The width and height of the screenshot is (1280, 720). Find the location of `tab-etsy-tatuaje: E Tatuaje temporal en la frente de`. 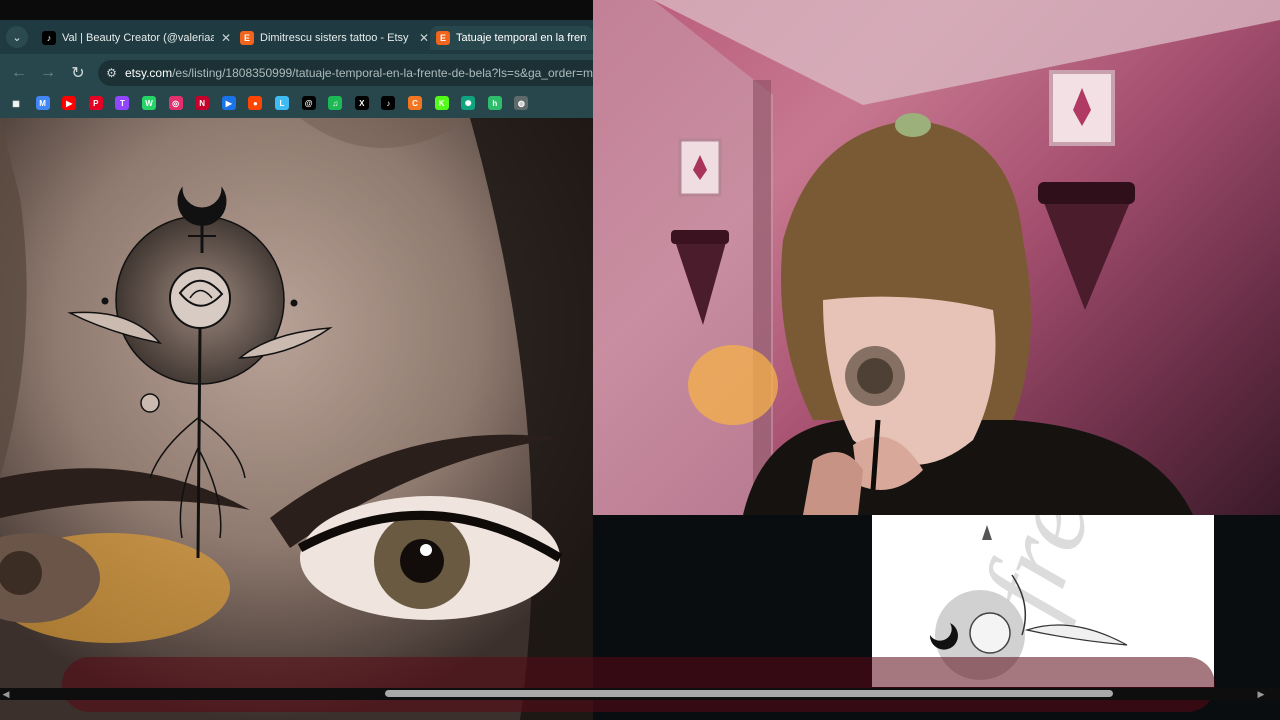

tab-etsy-tatuaje: E Tatuaje temporal en la frente de is located at coordinates (511, 38).